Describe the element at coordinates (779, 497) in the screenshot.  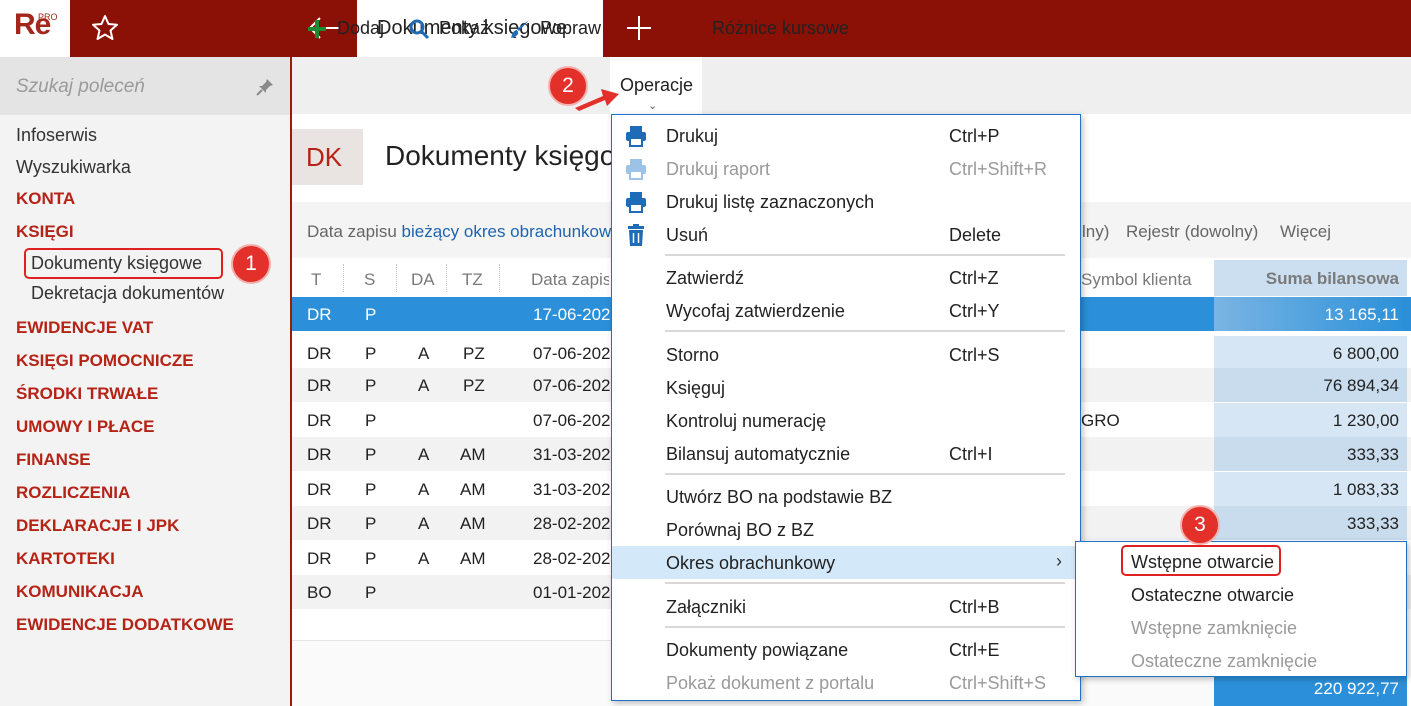
I see `menu-item-label: Utwórz BO na podstawie BZ` at that location.